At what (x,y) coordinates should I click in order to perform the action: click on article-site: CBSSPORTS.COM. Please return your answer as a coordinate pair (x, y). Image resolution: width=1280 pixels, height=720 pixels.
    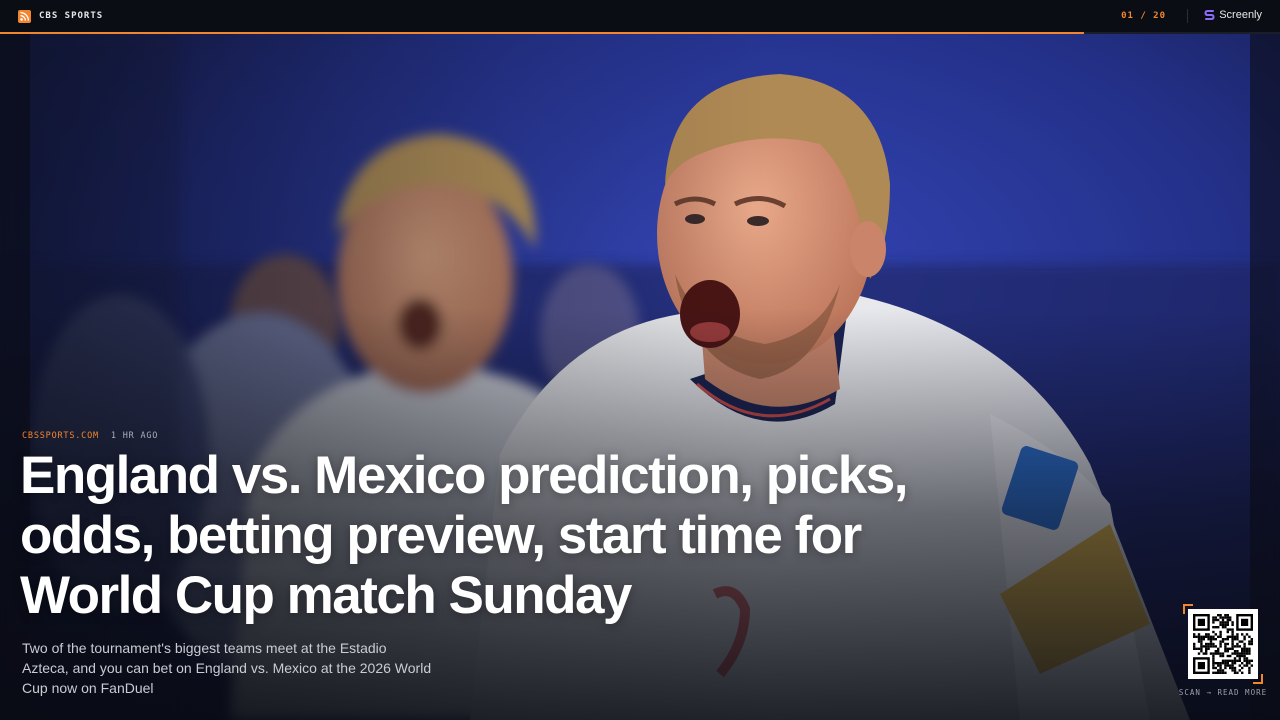
    Looking at the image, I should click on (60, 436).